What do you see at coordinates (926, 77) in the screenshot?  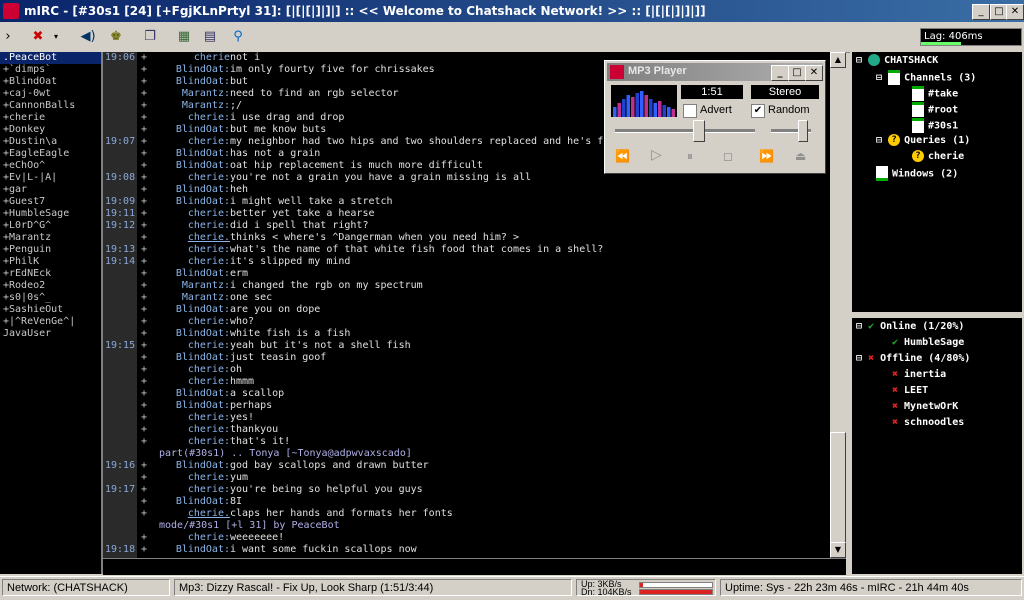 I see `tree-channels: ⊟ Channels (3)` at bounding box center [926, 77].